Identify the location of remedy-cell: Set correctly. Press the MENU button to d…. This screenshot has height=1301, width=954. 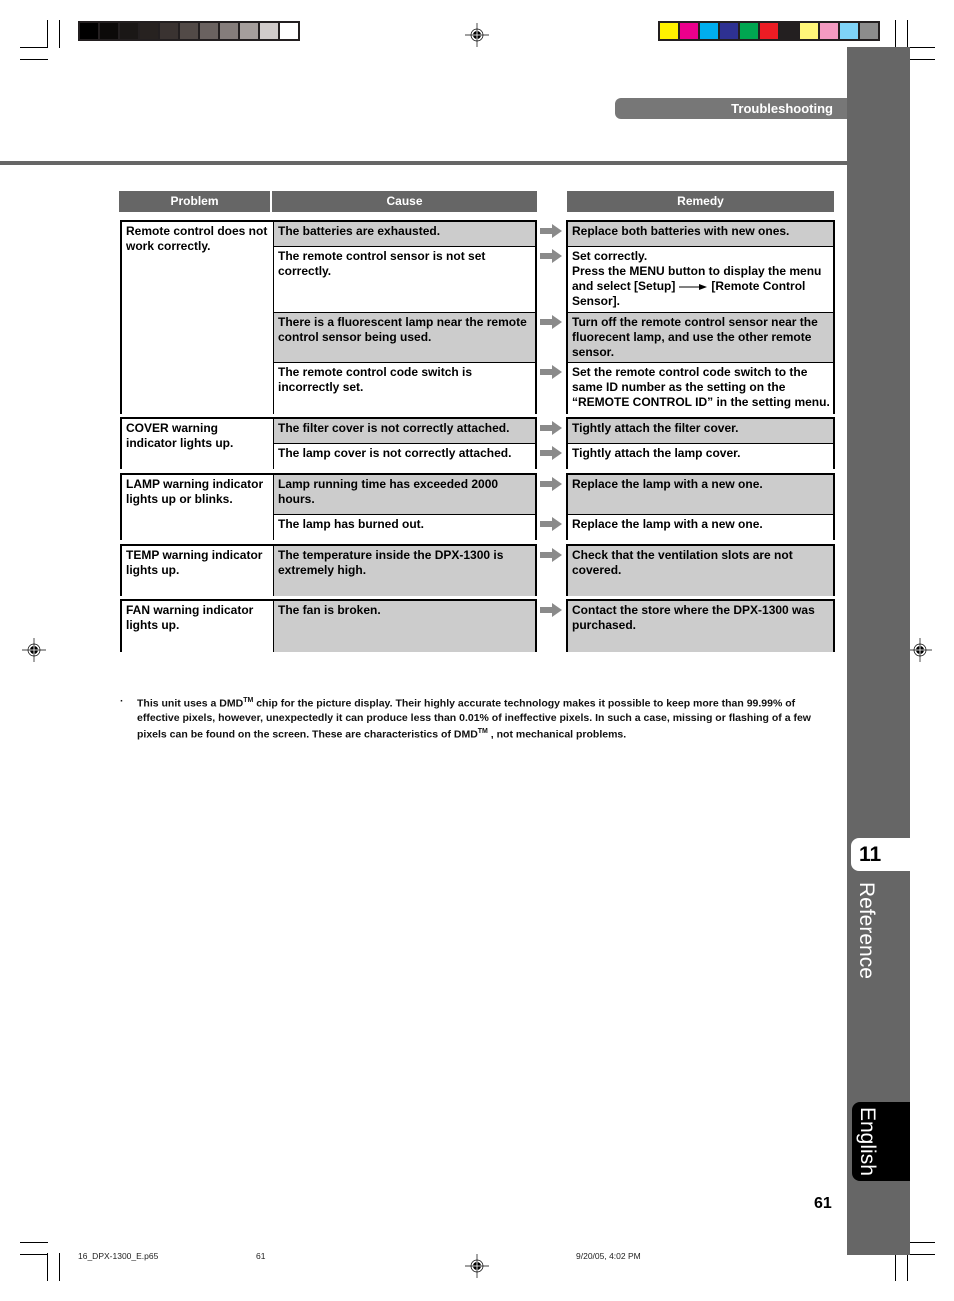
(700, 280).